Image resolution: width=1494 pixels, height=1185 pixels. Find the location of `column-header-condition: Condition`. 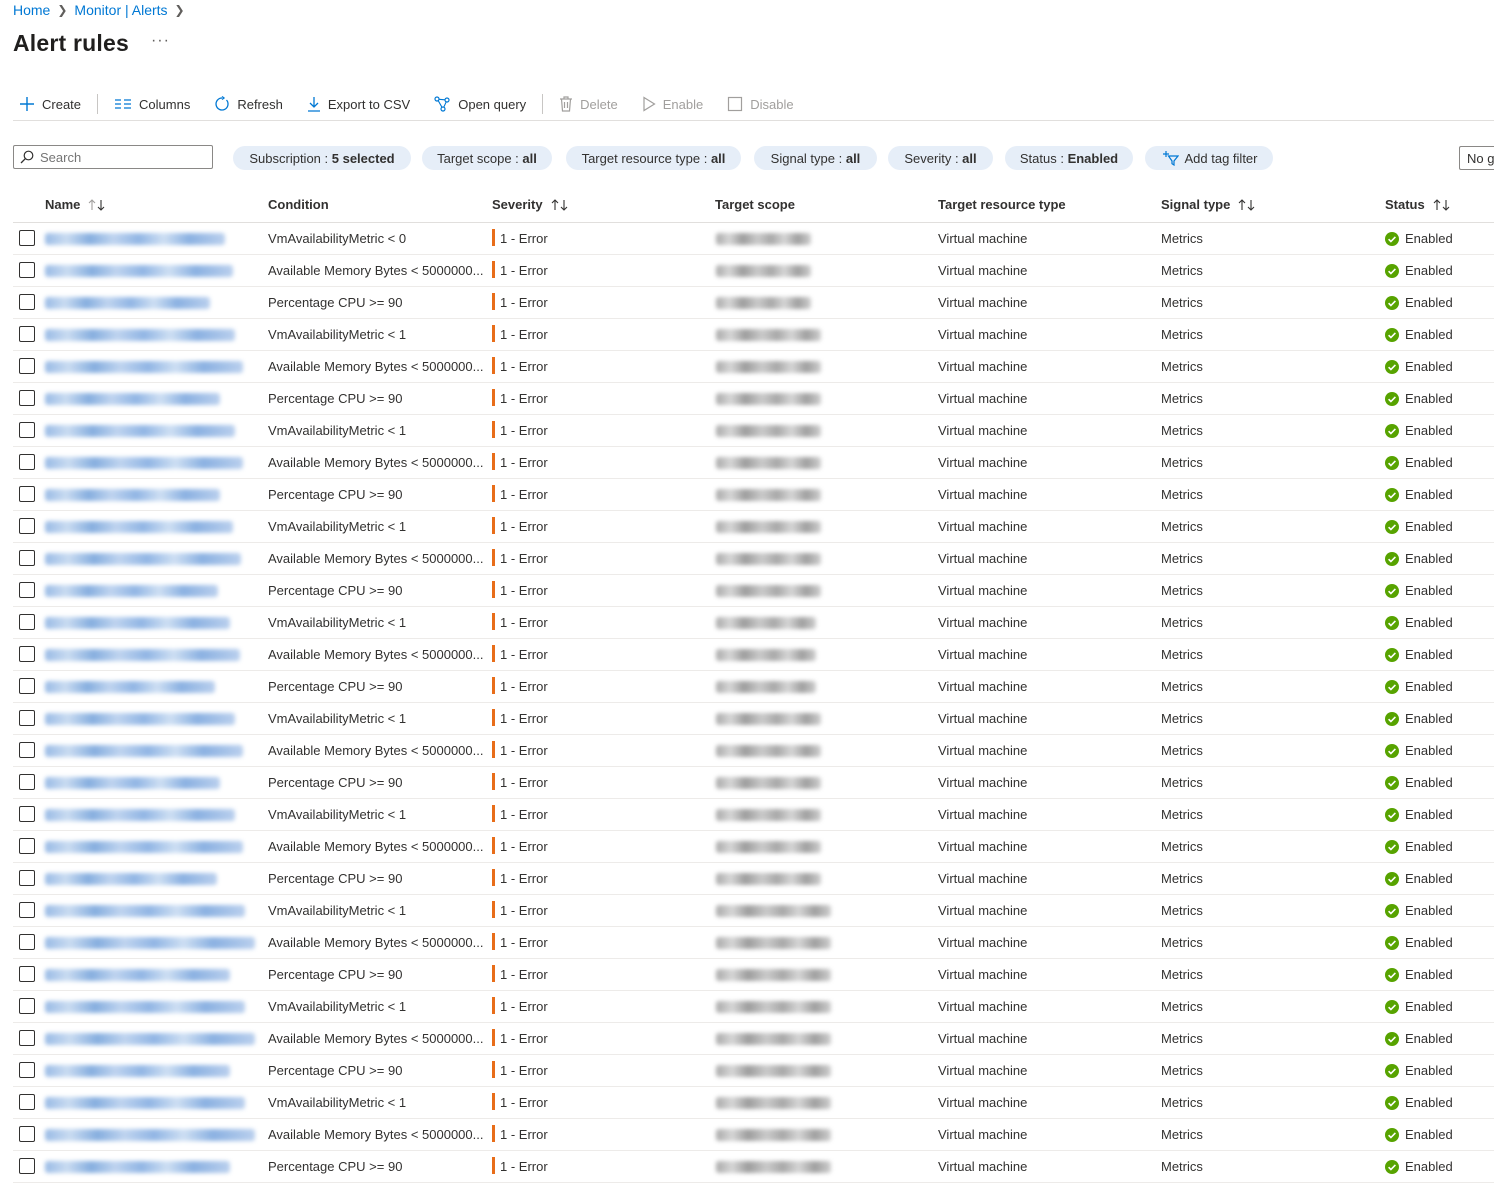

column-header-condition: Condition is located at coordinates (298, 204).